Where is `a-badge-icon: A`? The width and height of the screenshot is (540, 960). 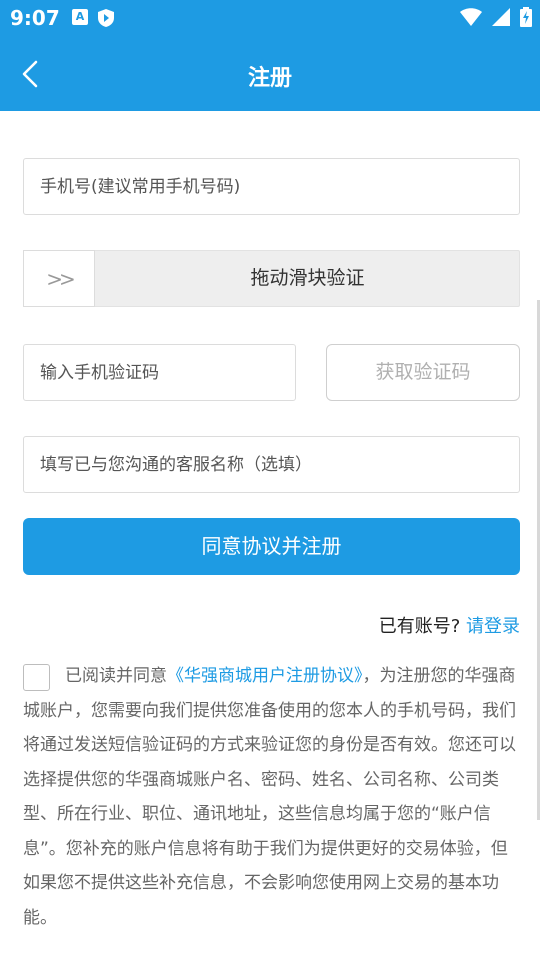 a-badge-icon: A is located at coordinates (80, 17).